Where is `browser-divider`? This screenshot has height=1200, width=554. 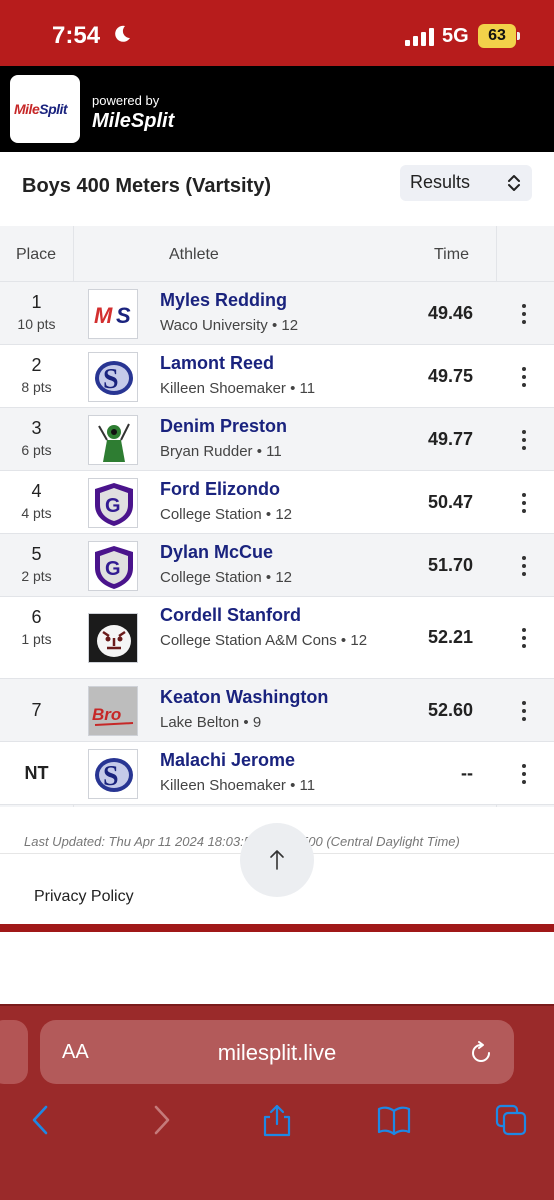
browser-divider is located at coordinates (277, 1005).